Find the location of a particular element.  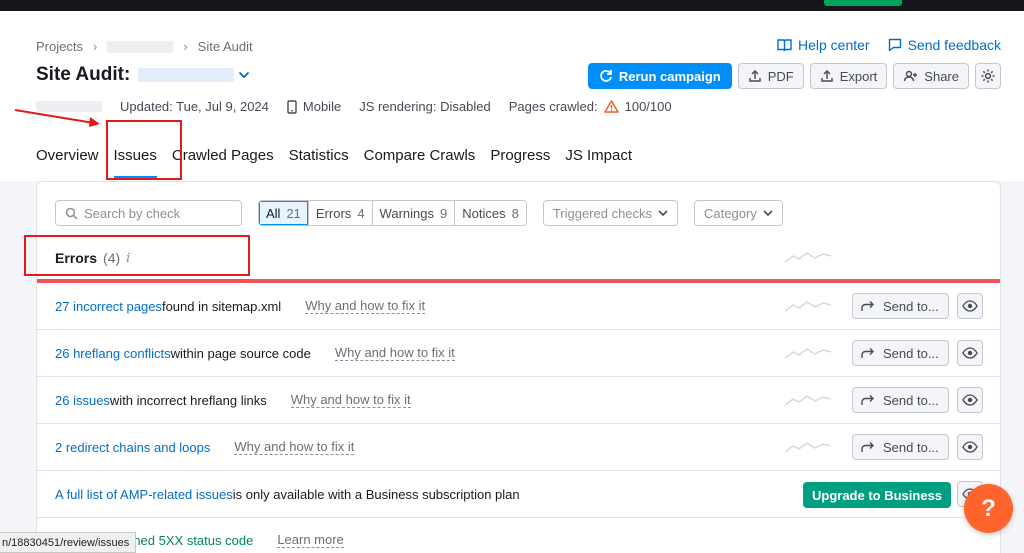

issue-link: 26 issues is located at coordinates (82, 400).